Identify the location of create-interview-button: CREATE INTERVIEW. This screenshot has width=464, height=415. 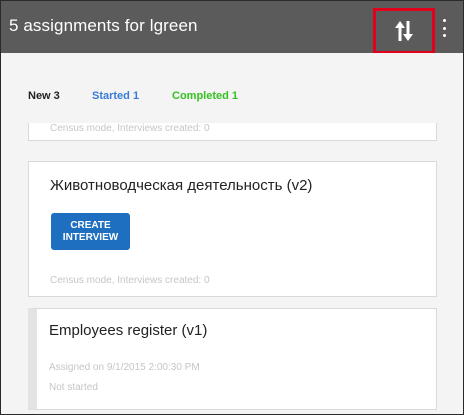
(90, 231).